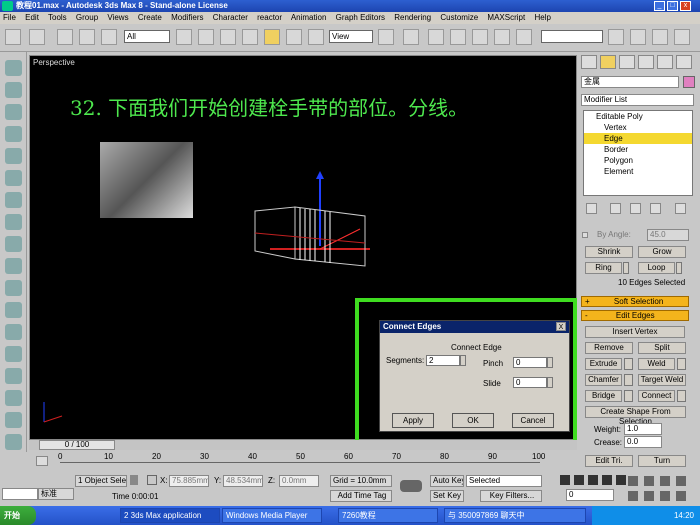 The height and width of the screenshot is (525, 700). I want to click on set-key-key-icon, so click(411, 486).